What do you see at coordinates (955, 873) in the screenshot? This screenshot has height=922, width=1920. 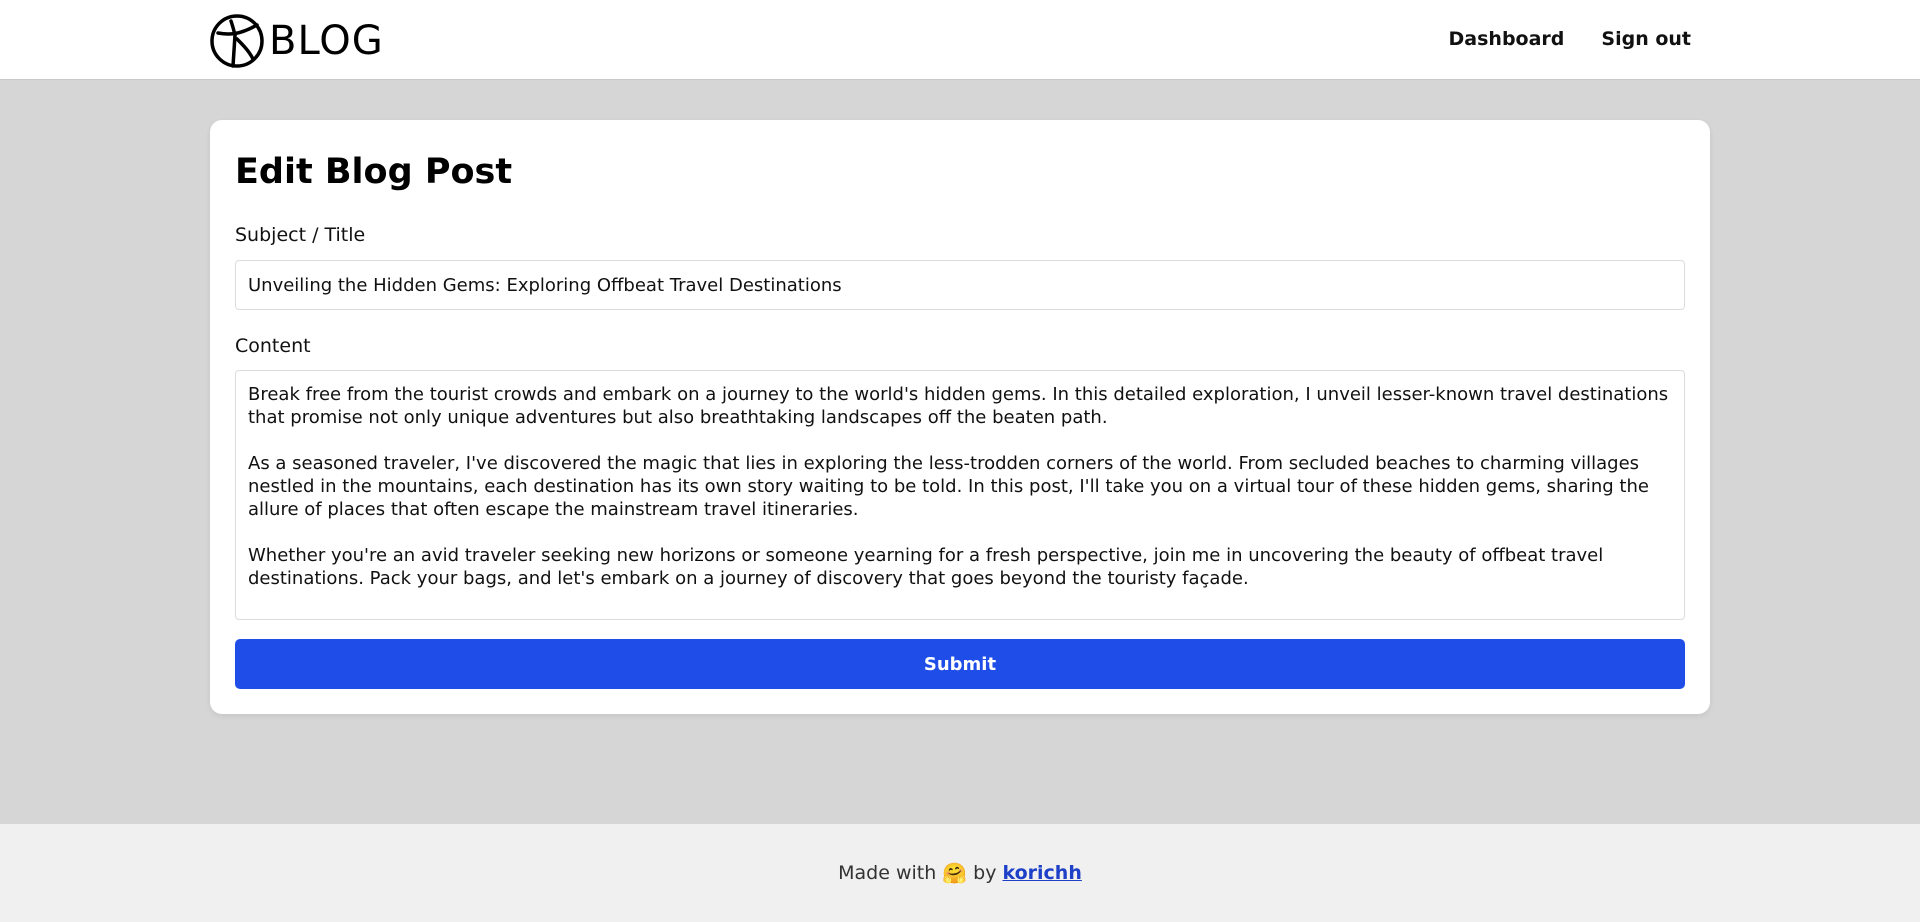 I see `hugging-face-icon: 🤗` at bounding box center [955, 873].